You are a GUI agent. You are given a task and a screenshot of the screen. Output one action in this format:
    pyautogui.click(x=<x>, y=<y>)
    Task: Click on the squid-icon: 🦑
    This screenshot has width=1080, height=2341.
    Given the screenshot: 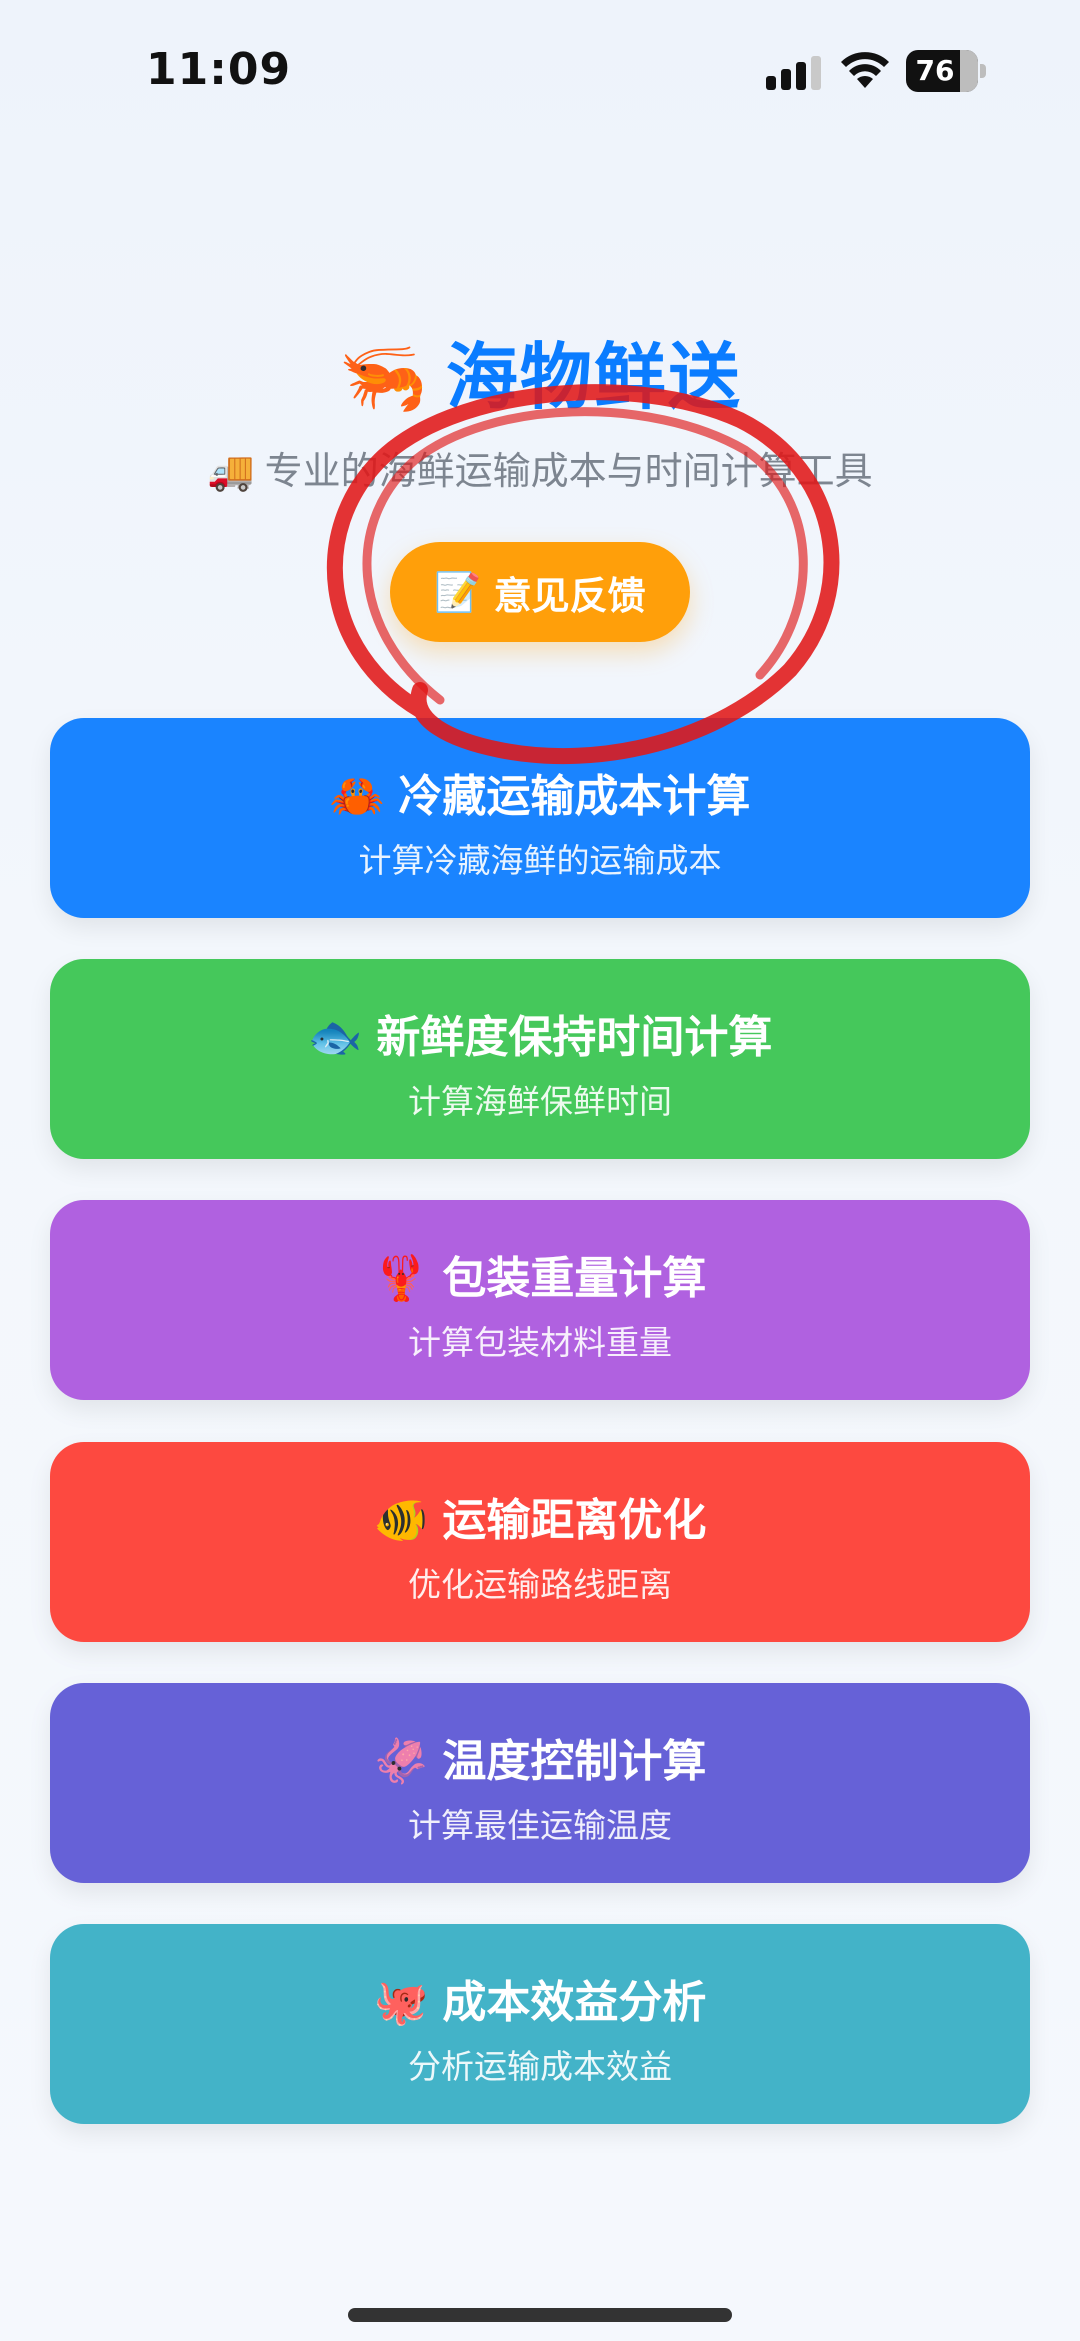 What is the action you would take?
    pyautogui.click(x=401, y=1761)
    